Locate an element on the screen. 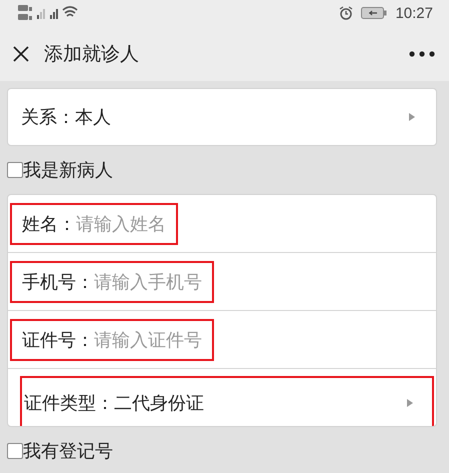  page-title: 添加就诊人 is located at coordinates (92, 54).